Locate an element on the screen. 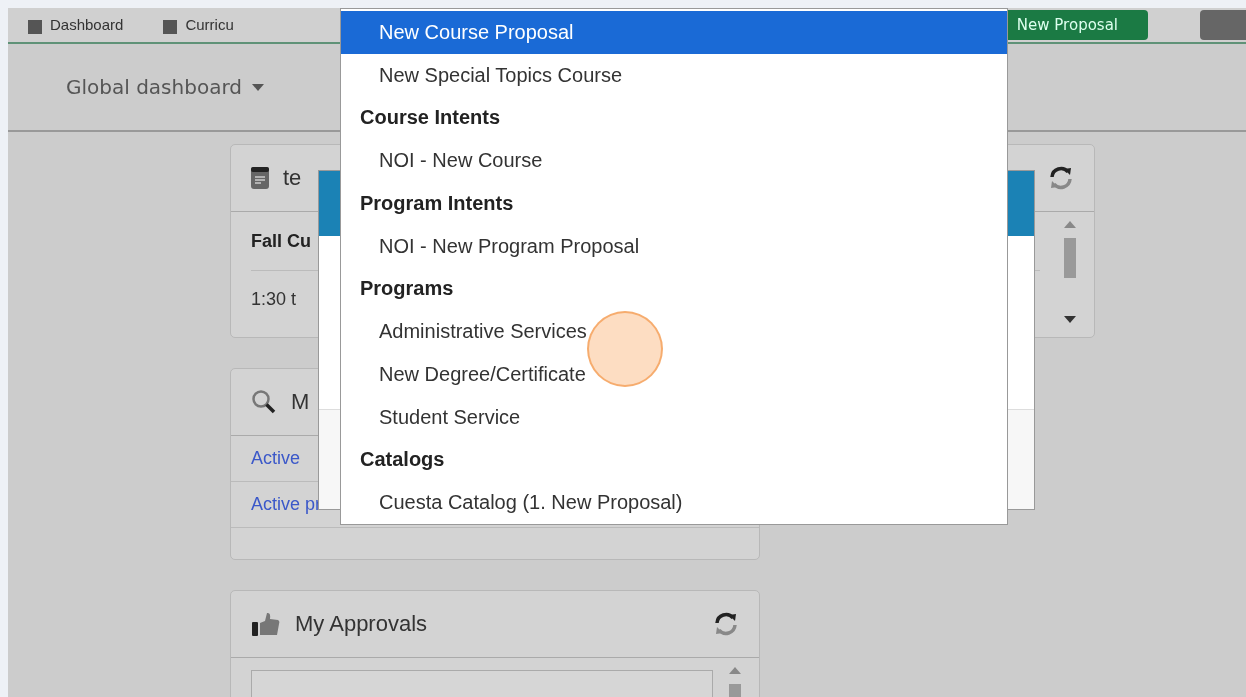 This screenshot has width=1246, height=697. event-title: Fall Cu is located at coordinates (281, 241).